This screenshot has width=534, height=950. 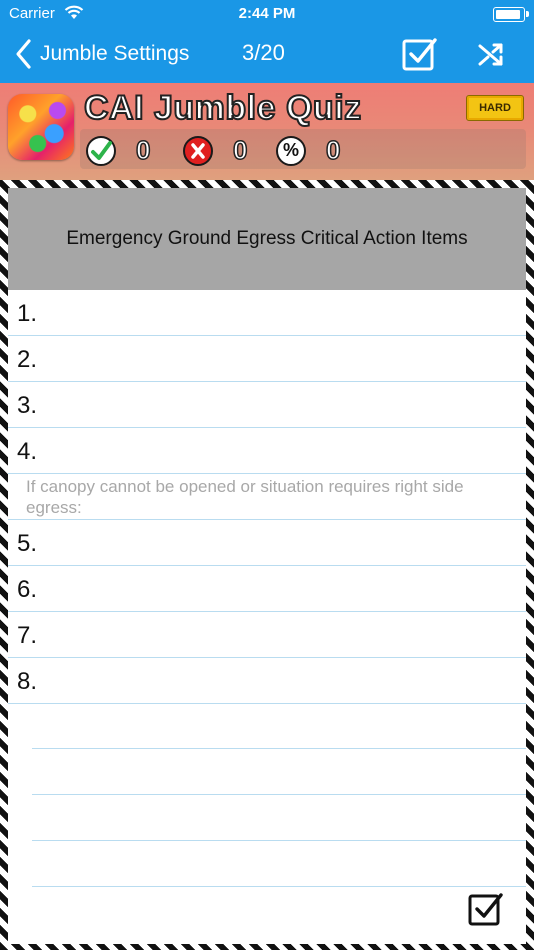 What do you see at coordinates (27, 313) in the screenshot?
I see `slot-number: 1.` at bounding box center [27, 313].